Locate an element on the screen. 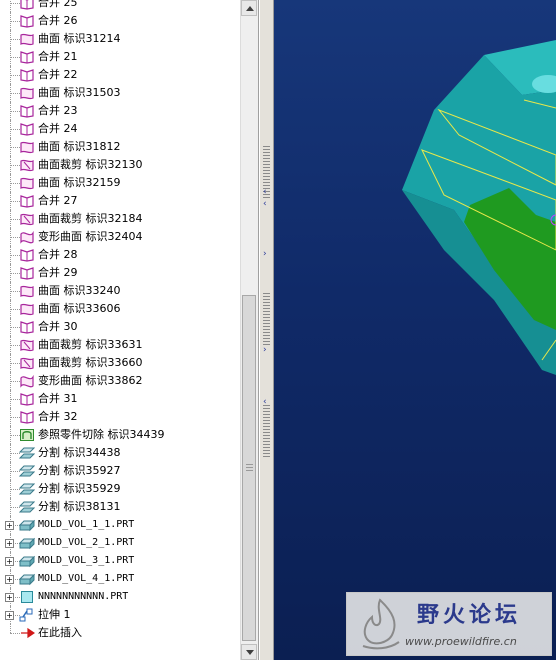 This screenshot has width=556, height=660. tree-item-label: 变形曲面 标识32404 is located at coordinates (90, 236).